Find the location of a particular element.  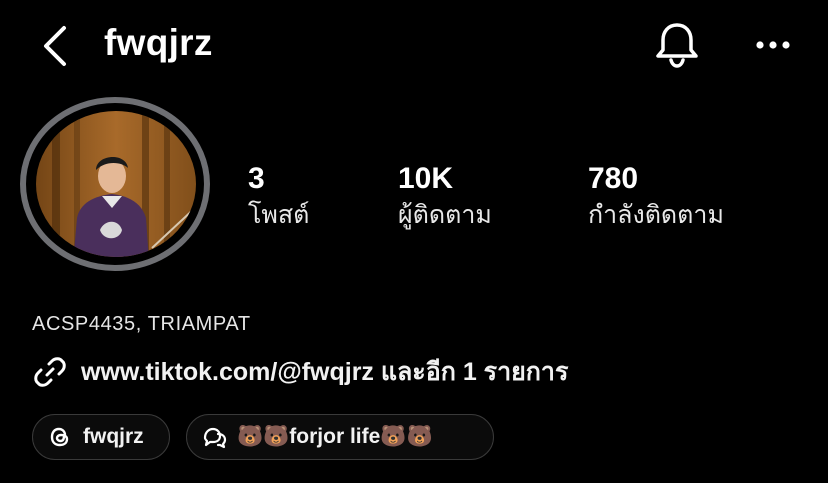

followers-label: ผู้ติดตาม is located at coordinates (445, 215).